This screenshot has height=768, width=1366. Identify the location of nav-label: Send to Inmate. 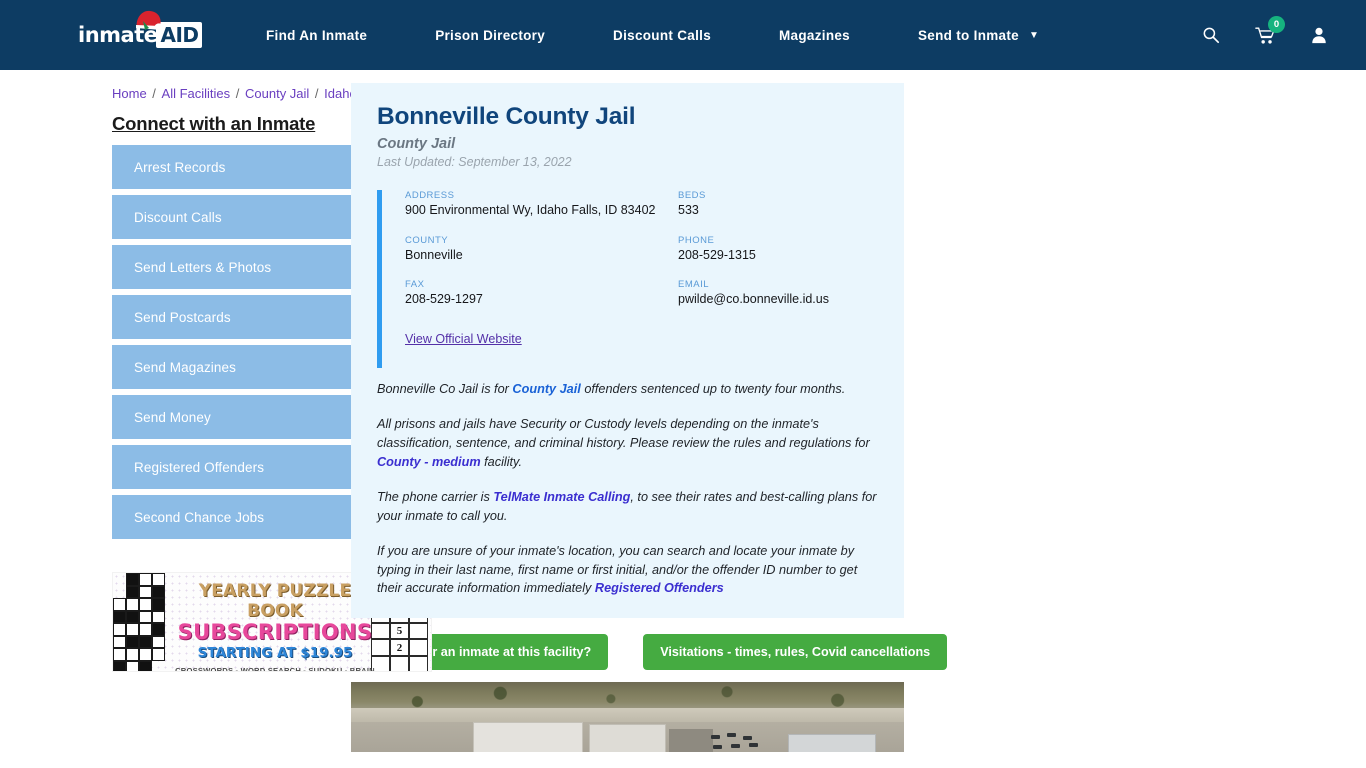
(968, 35).